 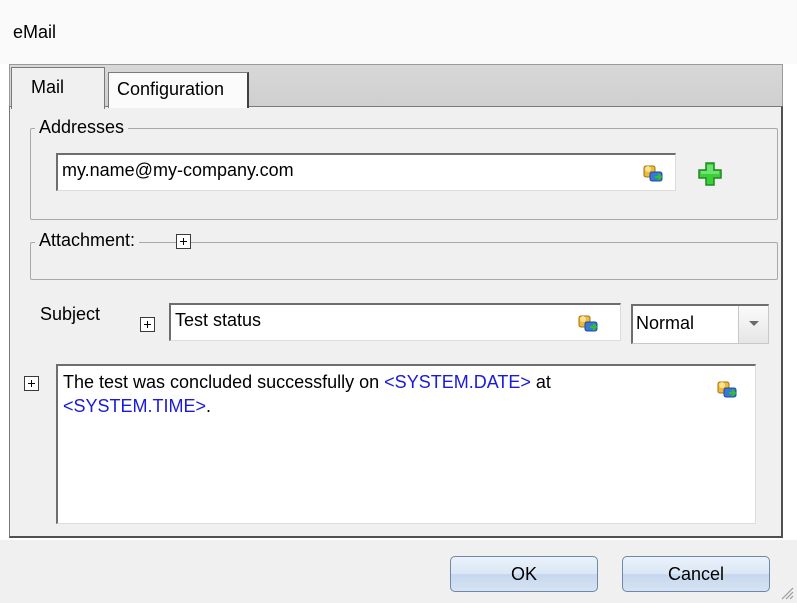 I want to click on addresses-legend: Addresses, so click(x=82, y=127).